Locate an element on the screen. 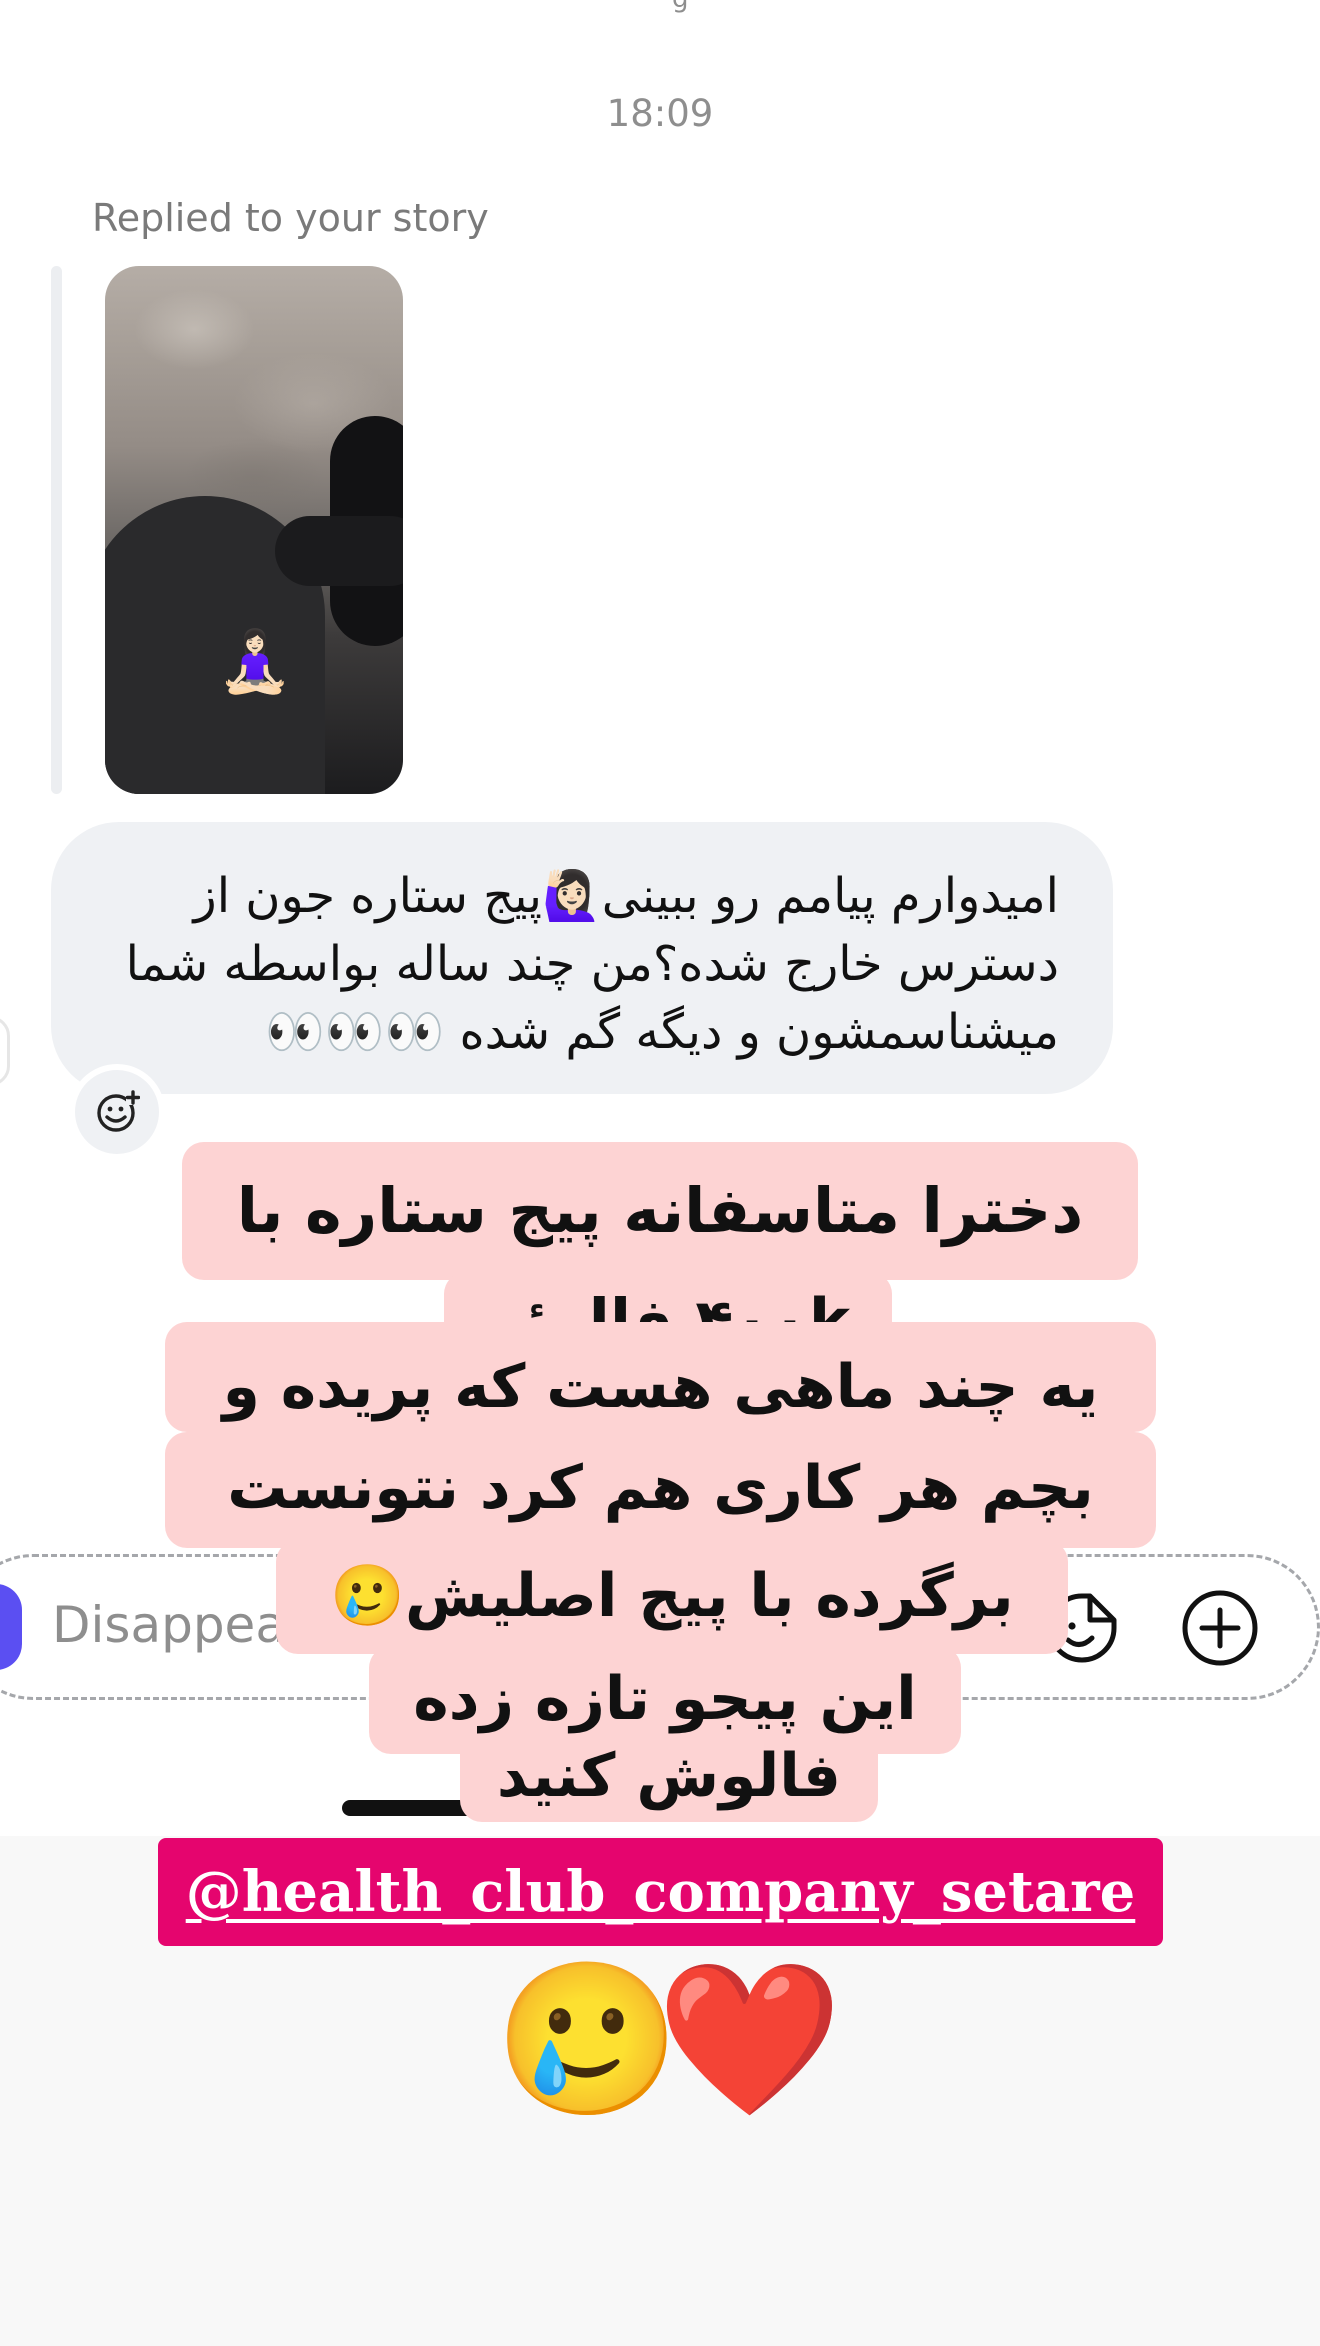  clipped-text-top: g is located at coordinates (660, 8).